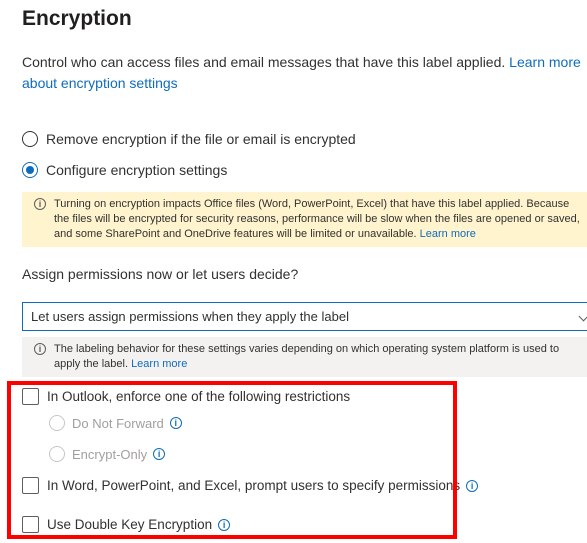 Image resolution: width=587 pixels, height=543 pixels. I want to click on chevron-down-icon, so click(582, 316).